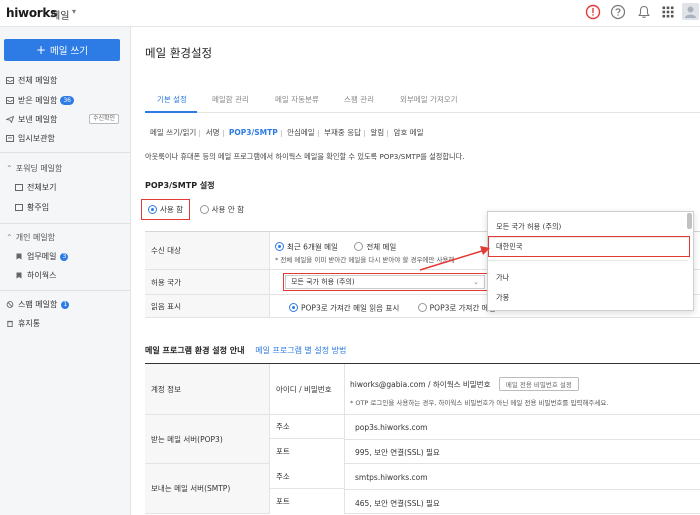 The height and width of the screenshot is (515, 700). What do you see at coordinates (462, 307) in the screenshot?
I see `radio-label: POP3로 가져간 메일` at bounding box center [462, 307].